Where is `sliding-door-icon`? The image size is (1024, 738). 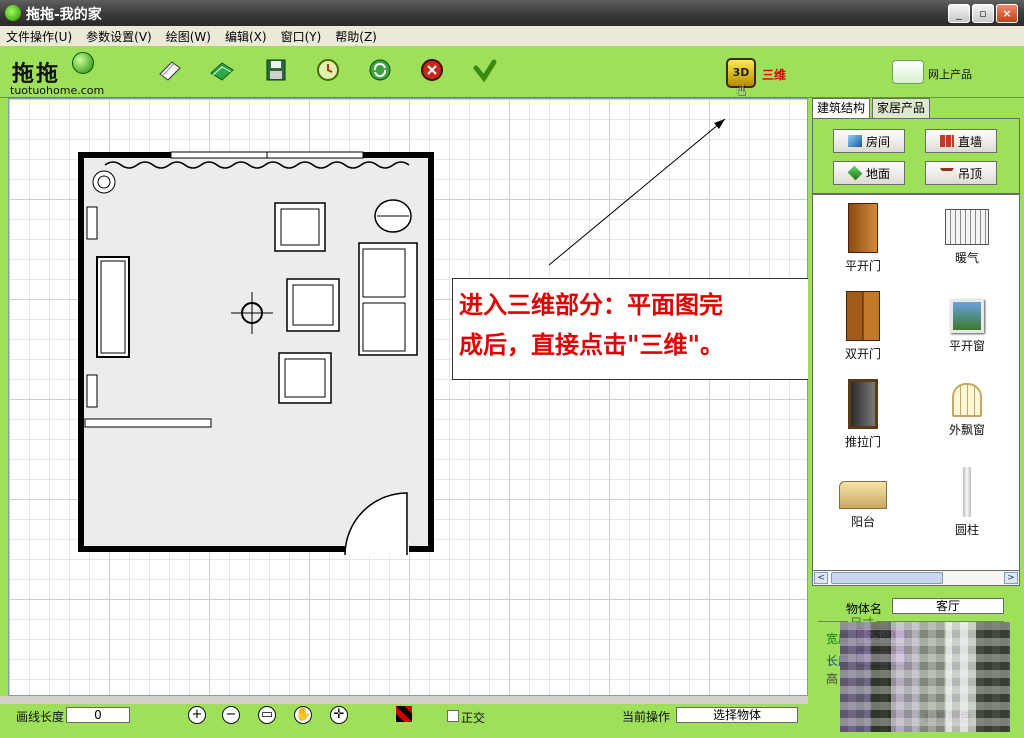
sliding-door-icon is located at coordinates (863, 404).